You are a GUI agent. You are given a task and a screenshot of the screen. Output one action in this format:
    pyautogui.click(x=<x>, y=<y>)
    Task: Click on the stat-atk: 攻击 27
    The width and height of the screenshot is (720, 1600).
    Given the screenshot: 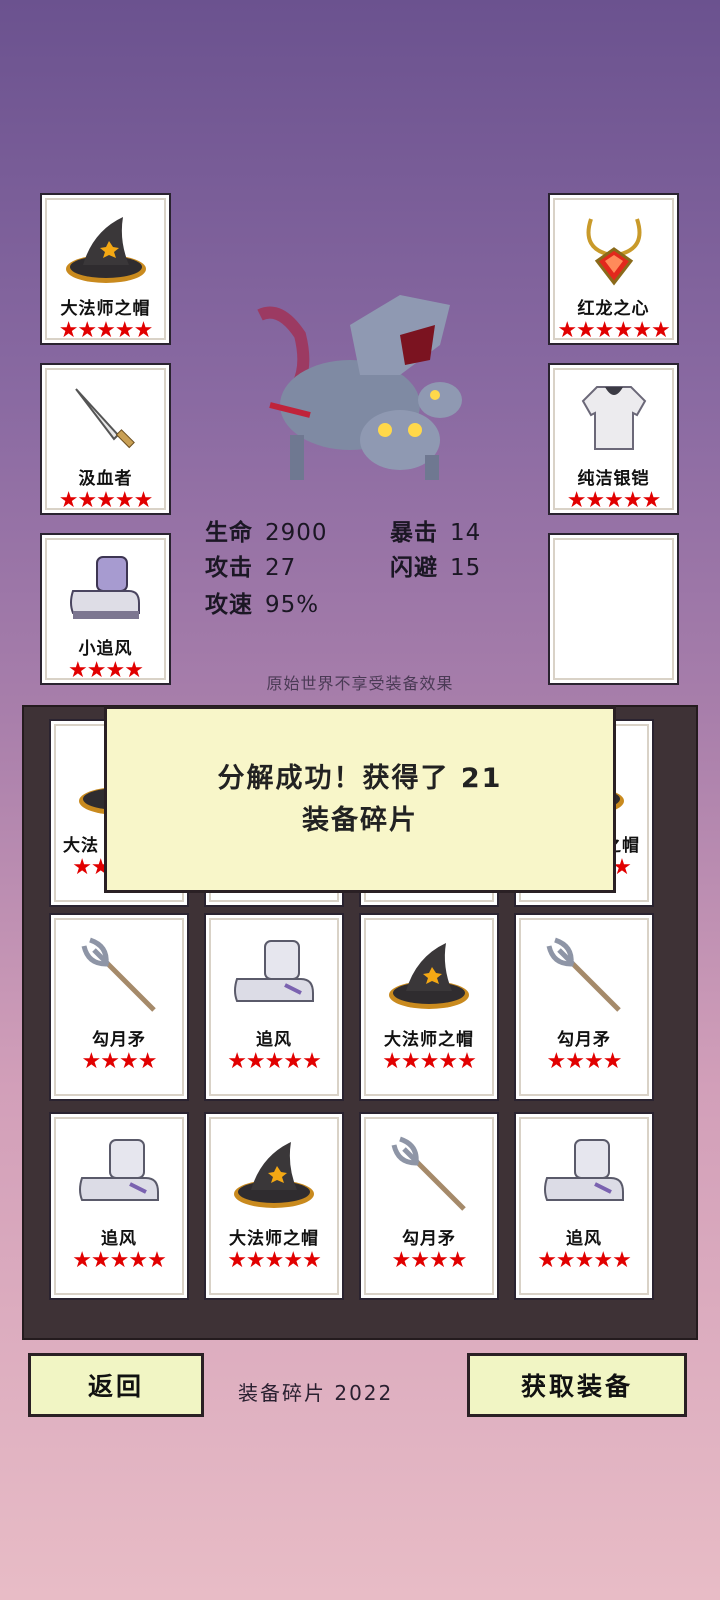 What is the action you would take?
    pyautogui.click(x=250, y=565)
    